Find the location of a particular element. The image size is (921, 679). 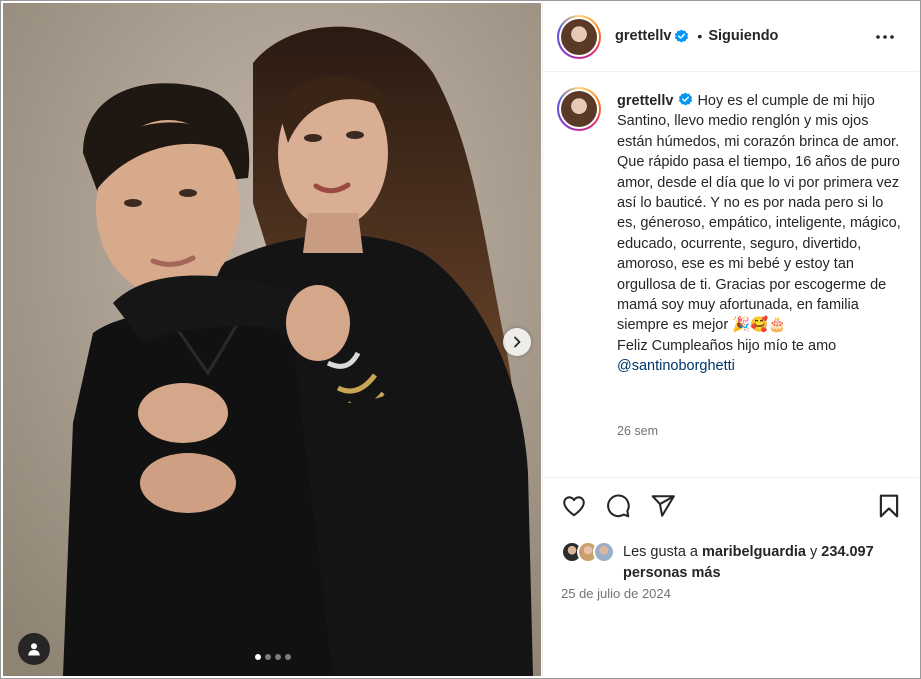

carousel-next-button is located at coordinates (517, 342).